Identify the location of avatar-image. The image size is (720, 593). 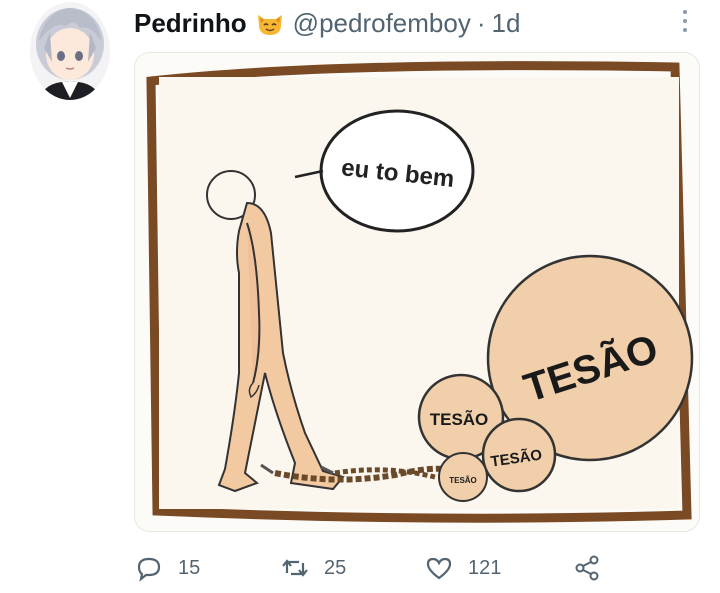
(70, 51).